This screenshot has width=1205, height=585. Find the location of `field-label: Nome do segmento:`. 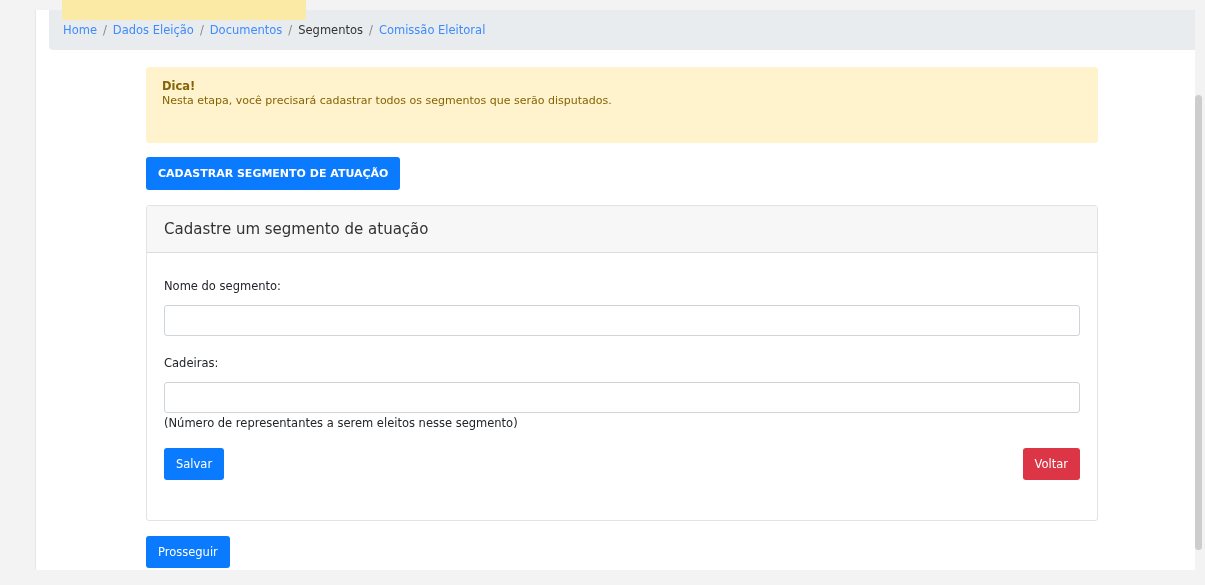

field-label: Nome do segmento: is located at coordinates (223, 286).